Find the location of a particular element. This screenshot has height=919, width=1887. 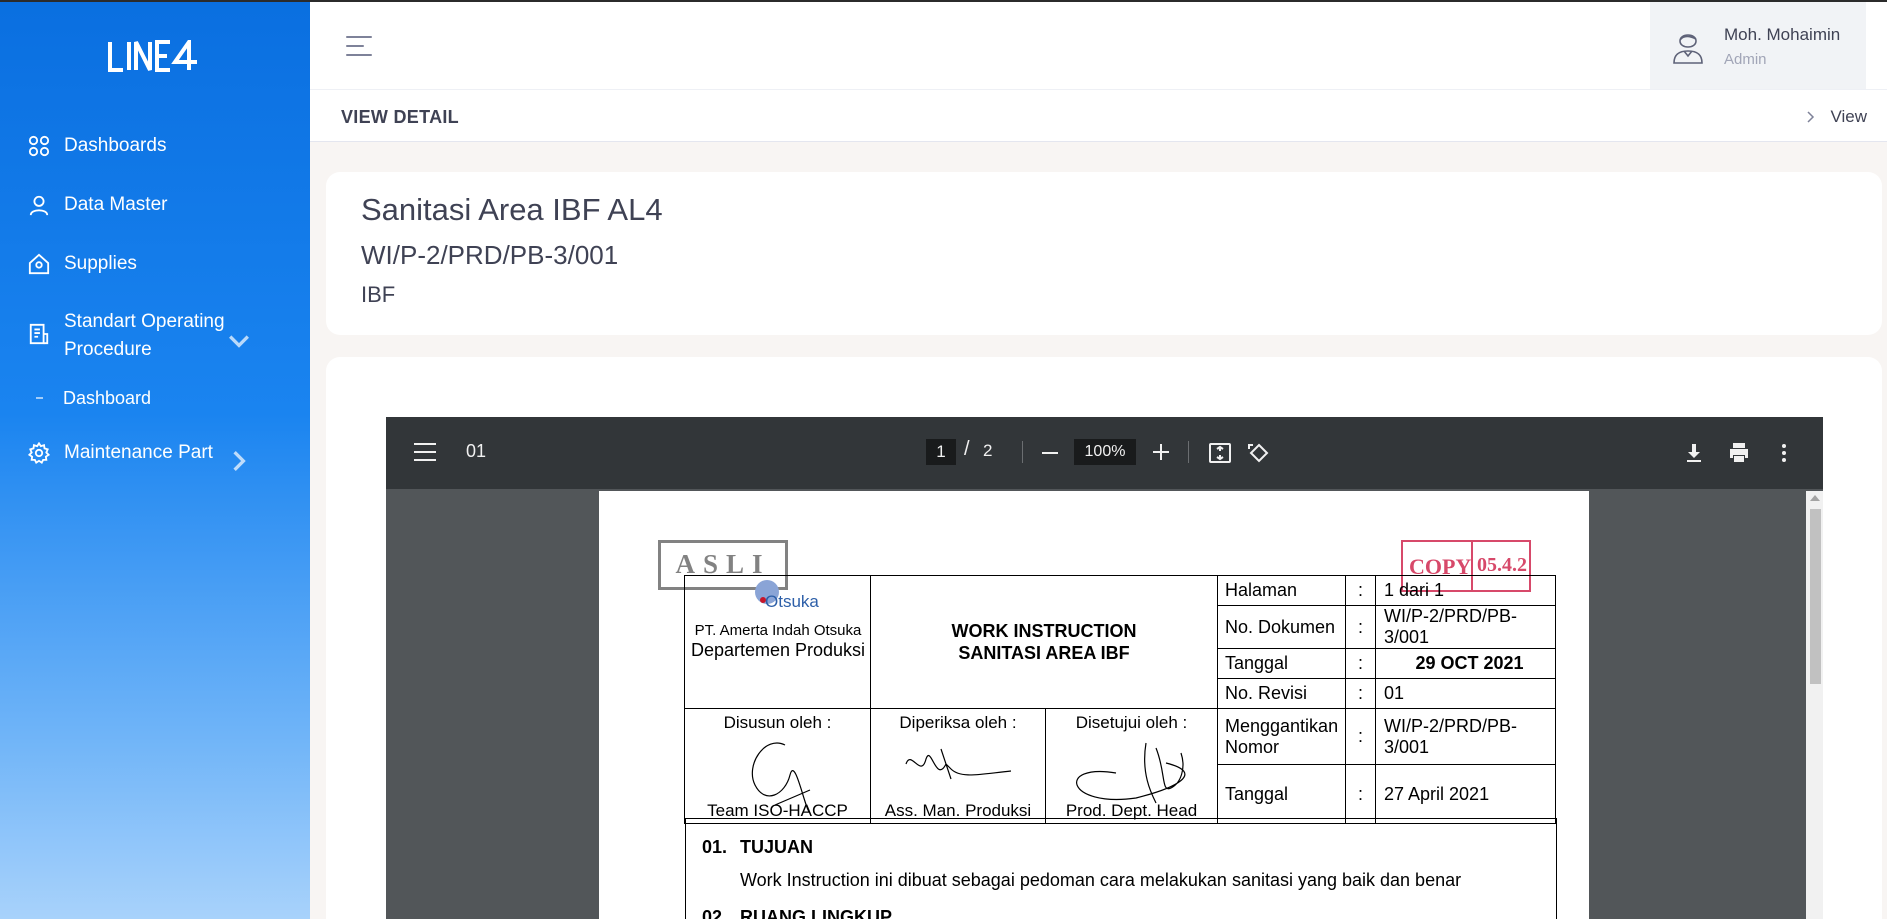

sidebar-item-label: Standart Operating Procedure is located at coordinates (144, 335).